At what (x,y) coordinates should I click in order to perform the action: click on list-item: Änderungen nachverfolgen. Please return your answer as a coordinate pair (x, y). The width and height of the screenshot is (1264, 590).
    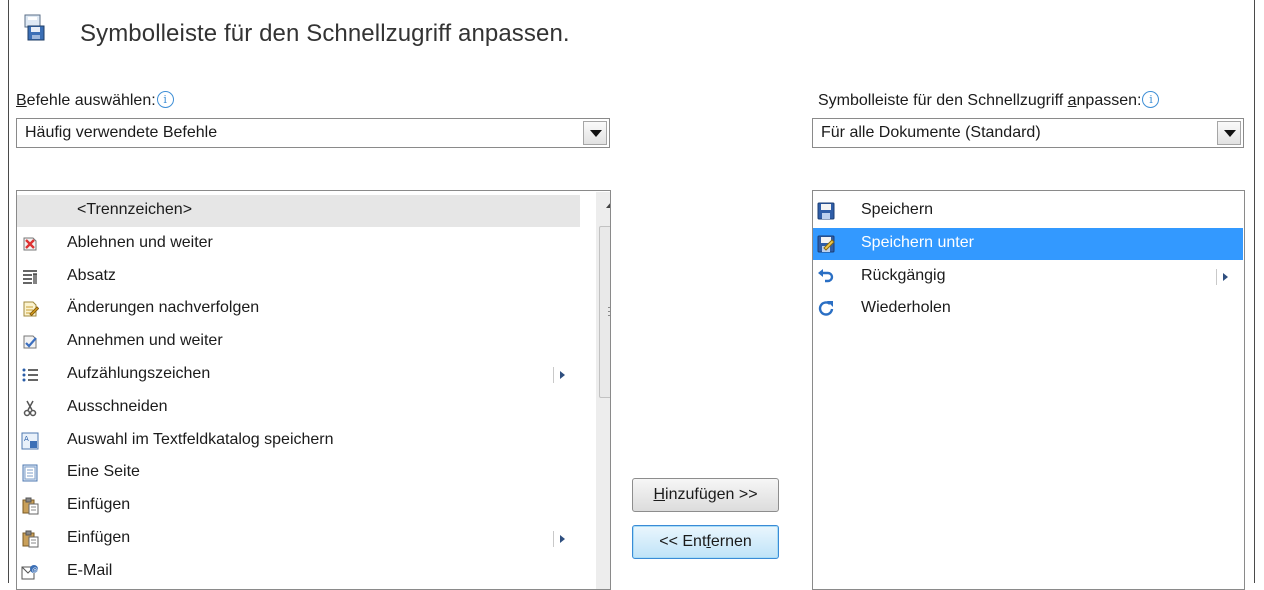
    Looking at the image, I should click on (298, 309).